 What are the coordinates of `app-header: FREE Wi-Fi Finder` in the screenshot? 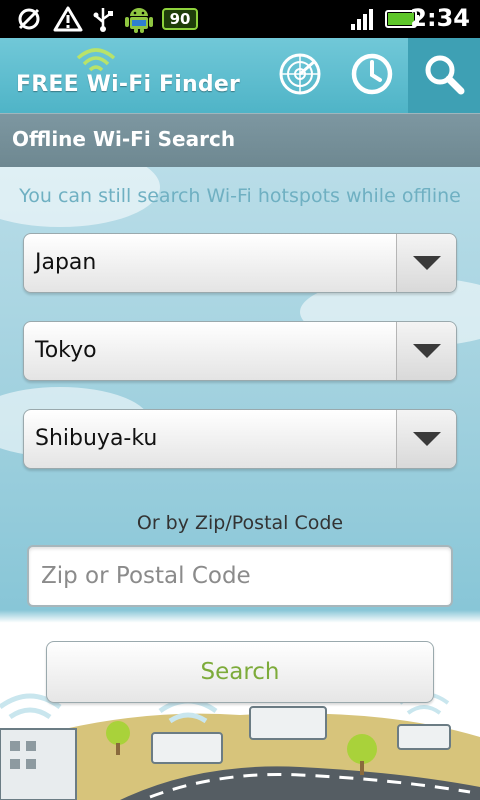 It's located at (240, 75).